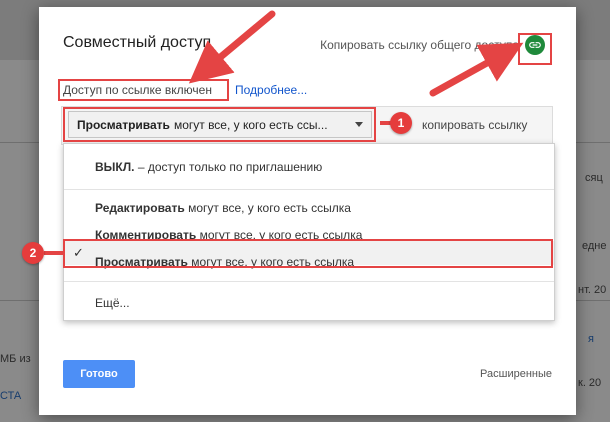 The height and width of the screenshot is (422, 610). Describe the element at coordinates (232, 47) in the screenshot. I see `arrow-to-access-status` at that location.